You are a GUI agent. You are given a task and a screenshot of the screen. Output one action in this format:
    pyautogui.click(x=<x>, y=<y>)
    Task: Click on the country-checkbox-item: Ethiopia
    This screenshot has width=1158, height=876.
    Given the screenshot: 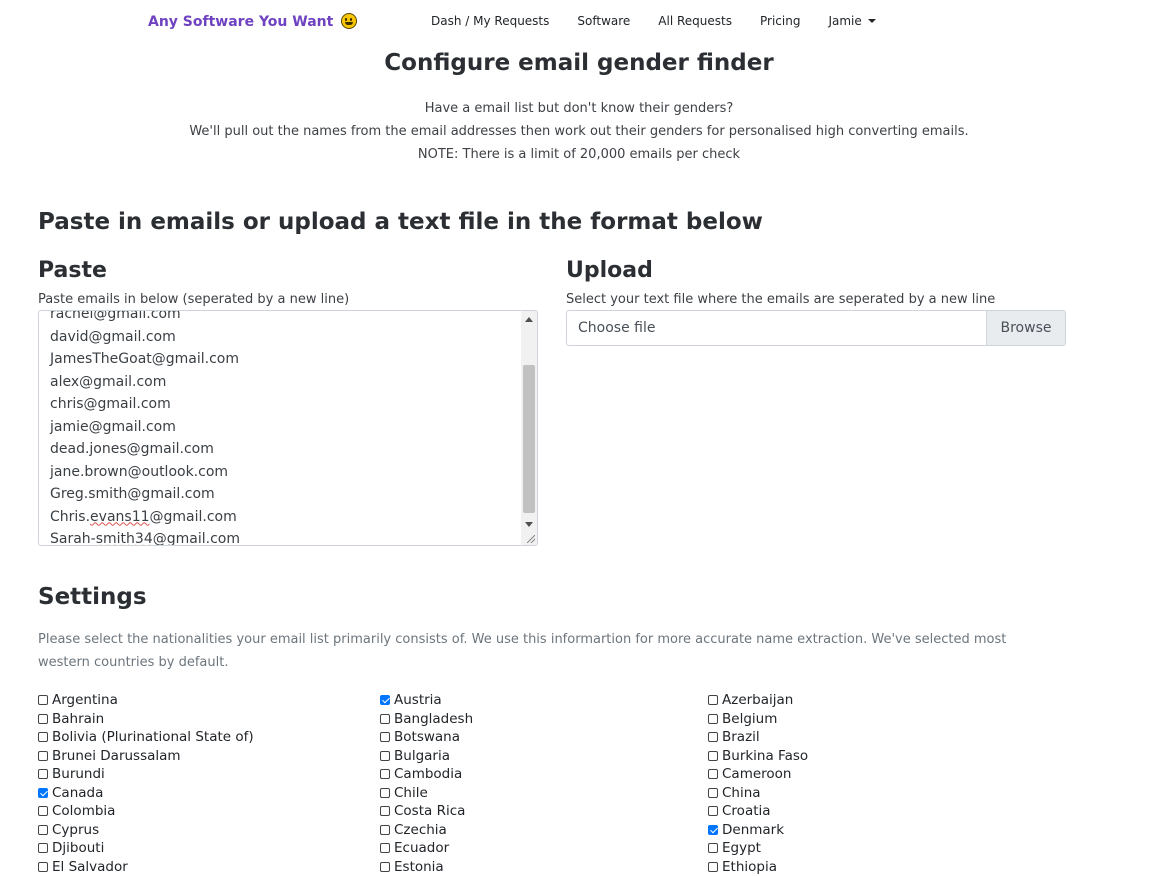 What is the action you would take?
    pyautogui.click(x=758, y=867)
    